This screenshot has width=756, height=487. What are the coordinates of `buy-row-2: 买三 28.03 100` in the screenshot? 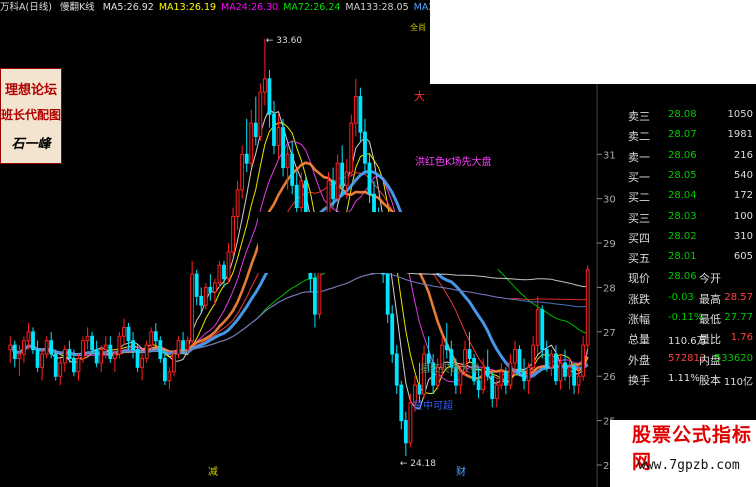 It's located at (677, 218).